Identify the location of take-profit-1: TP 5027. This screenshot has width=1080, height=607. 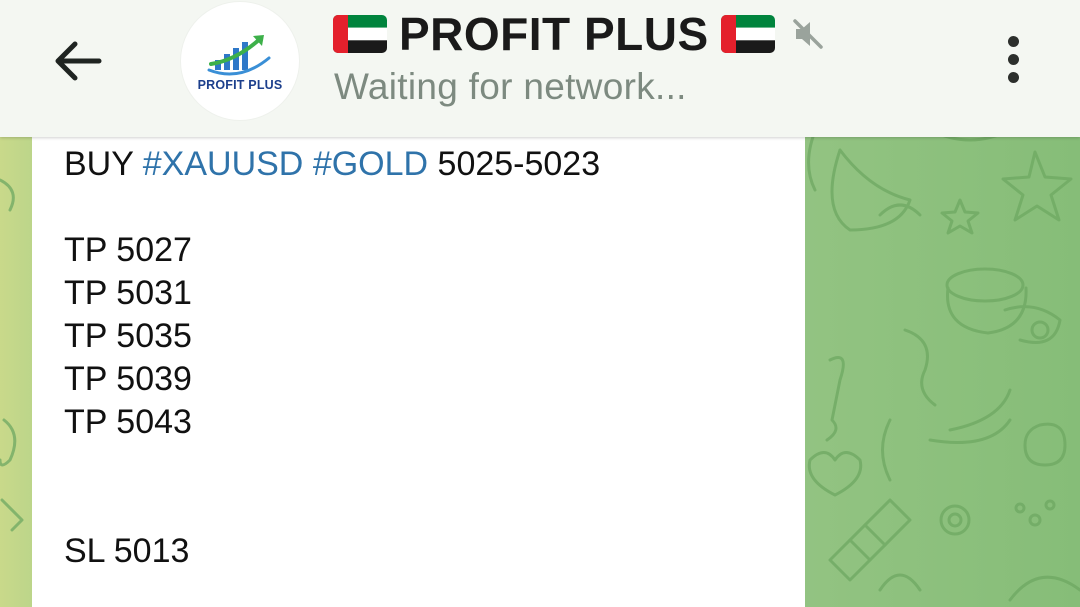
(128, 250).